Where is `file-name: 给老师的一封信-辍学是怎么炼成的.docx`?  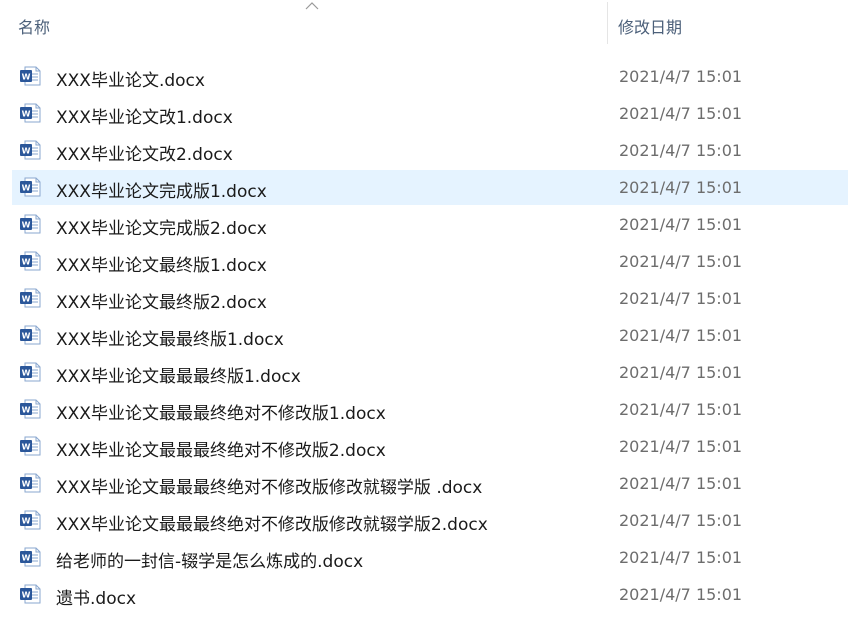
file-name: 给老师的一封信-辍学是怎么炼成的.docx is located at coordinates (210, 562).